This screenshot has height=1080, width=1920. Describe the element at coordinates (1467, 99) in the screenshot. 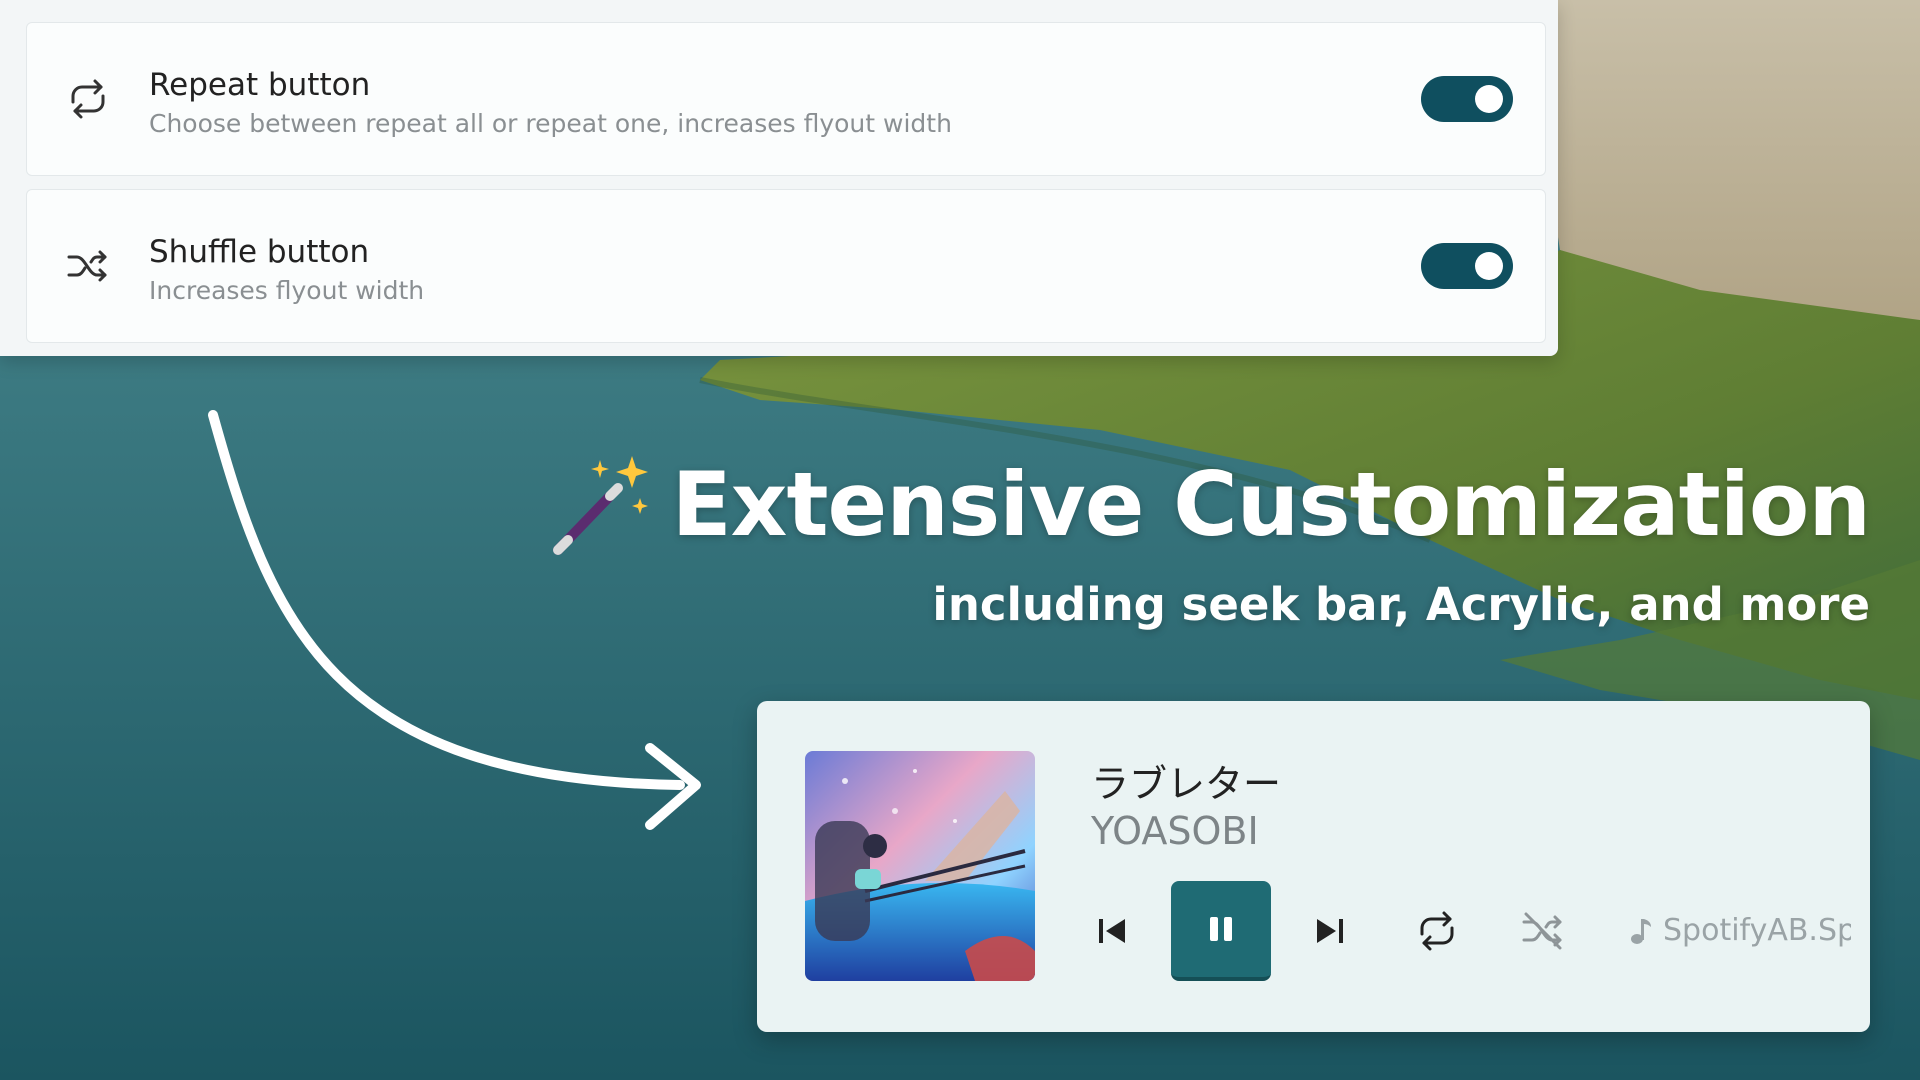

I see `repeat-button-toggle` at that location.